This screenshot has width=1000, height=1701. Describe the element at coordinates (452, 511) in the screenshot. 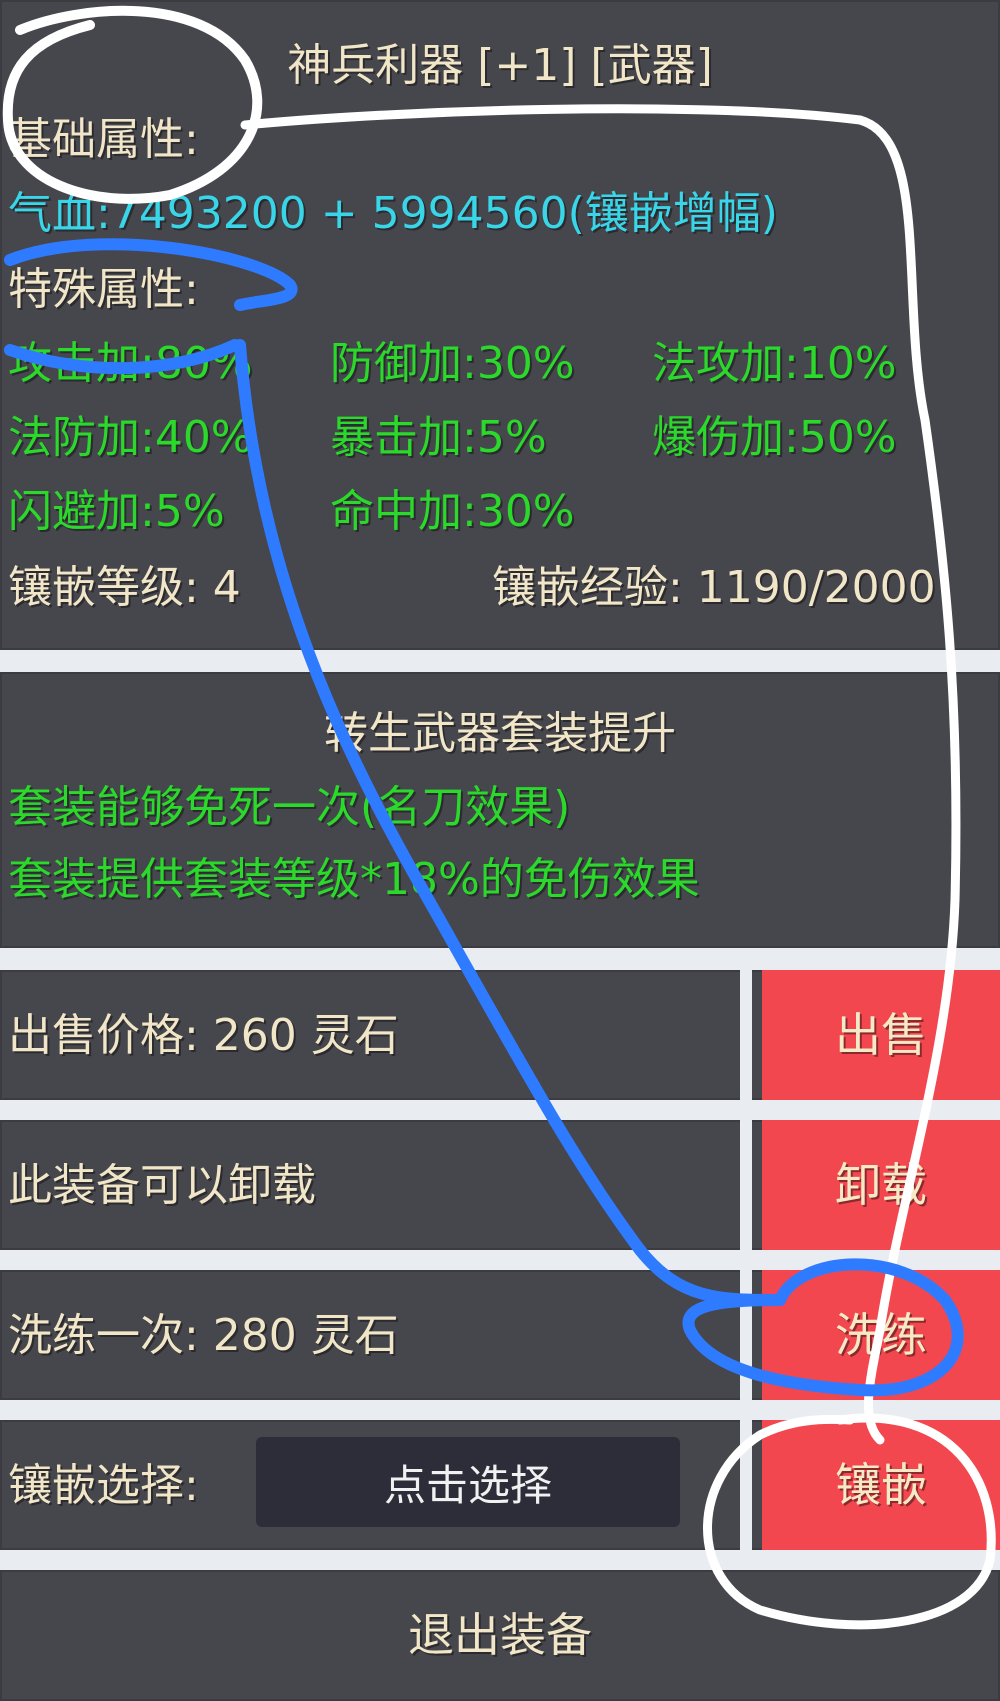

I see `attr-hit: 命中加:30%` at that location.